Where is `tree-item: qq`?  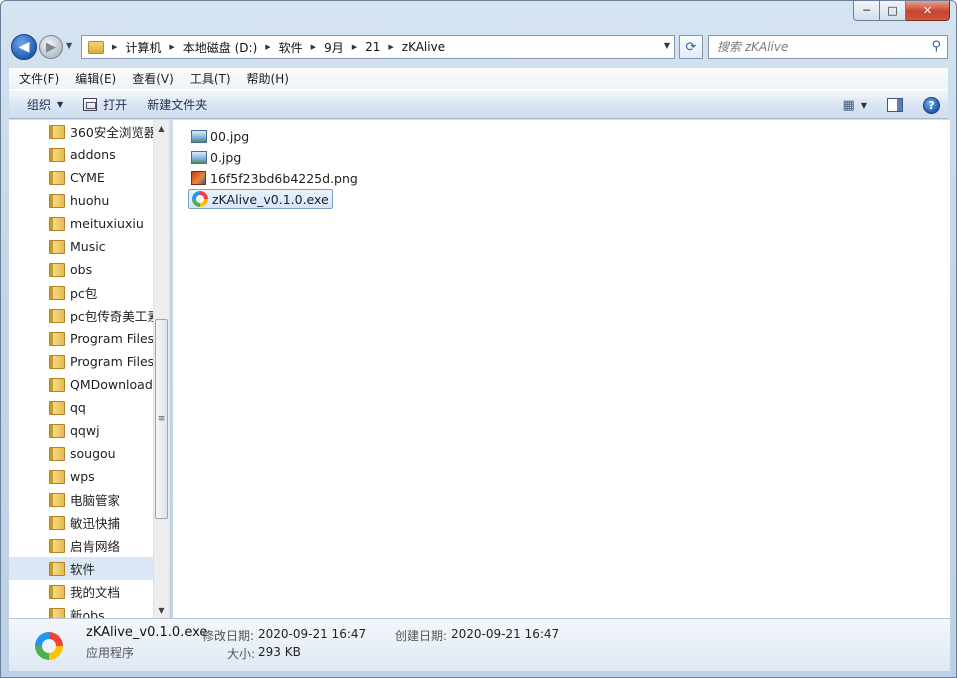
tree-item: qq is located at coordinates (81, 407).